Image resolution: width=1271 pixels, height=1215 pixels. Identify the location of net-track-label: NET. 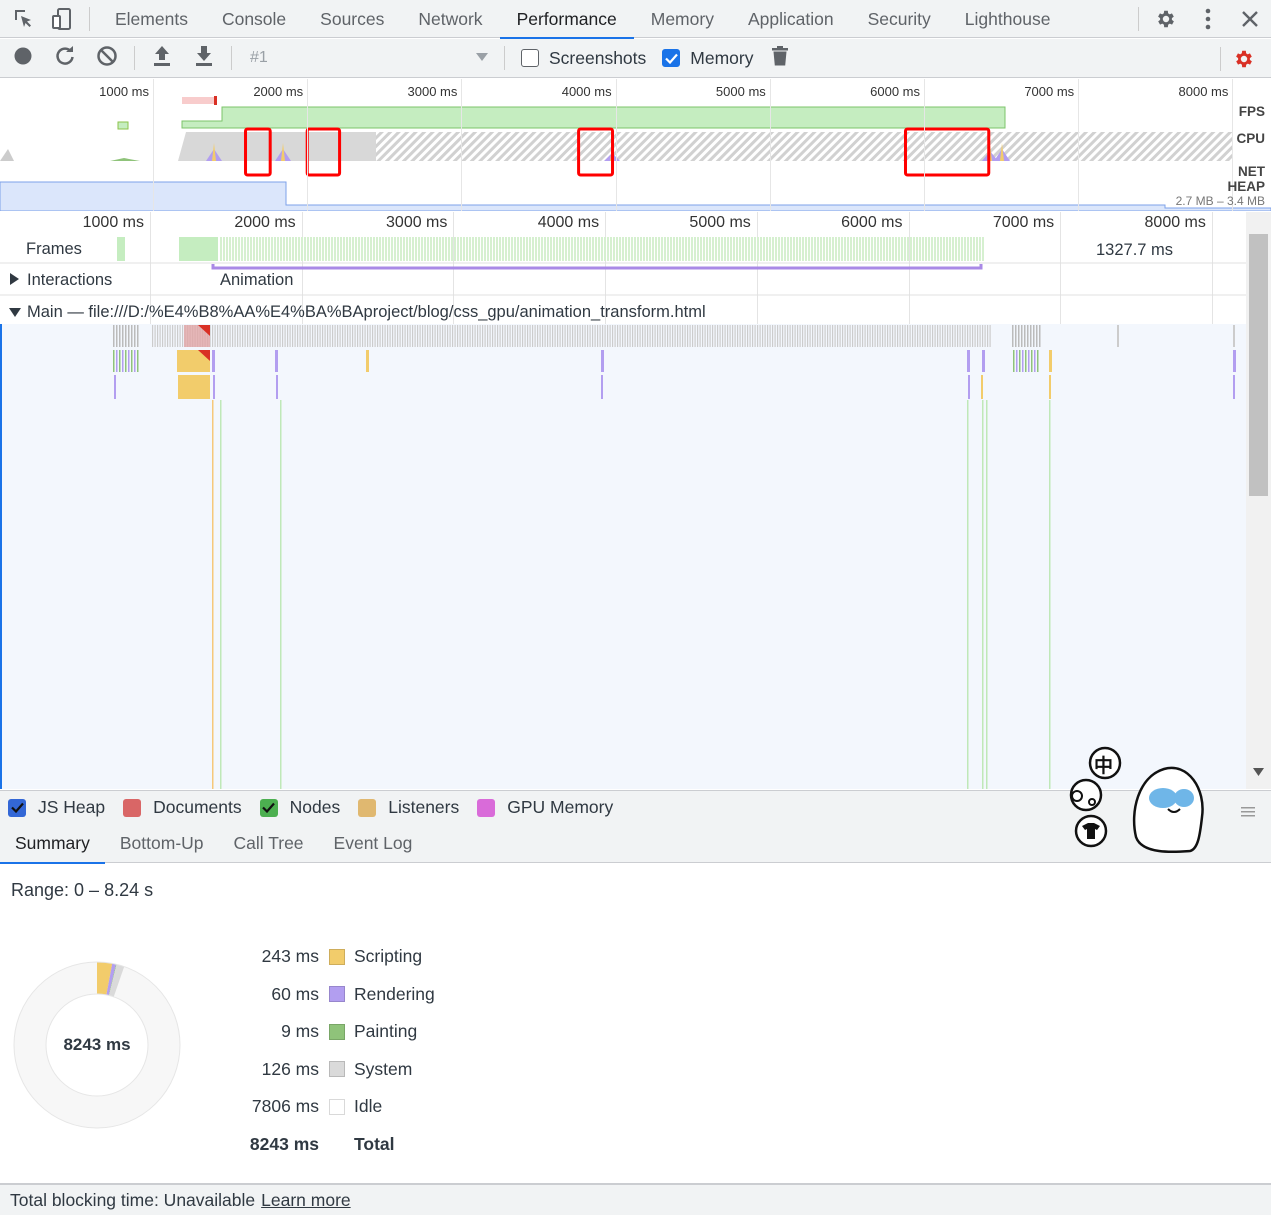
(1251, 171).